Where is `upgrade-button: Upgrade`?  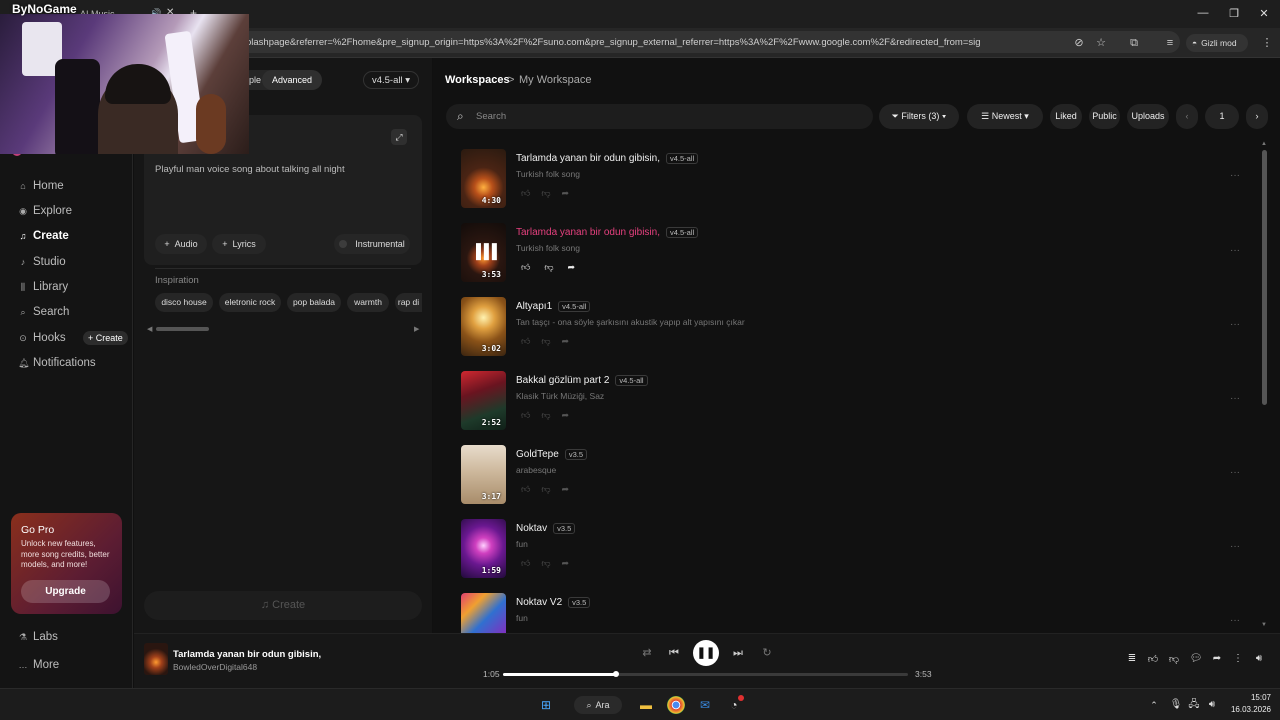 upgrade-button: Upgrade is located at coordinates (65, 591).